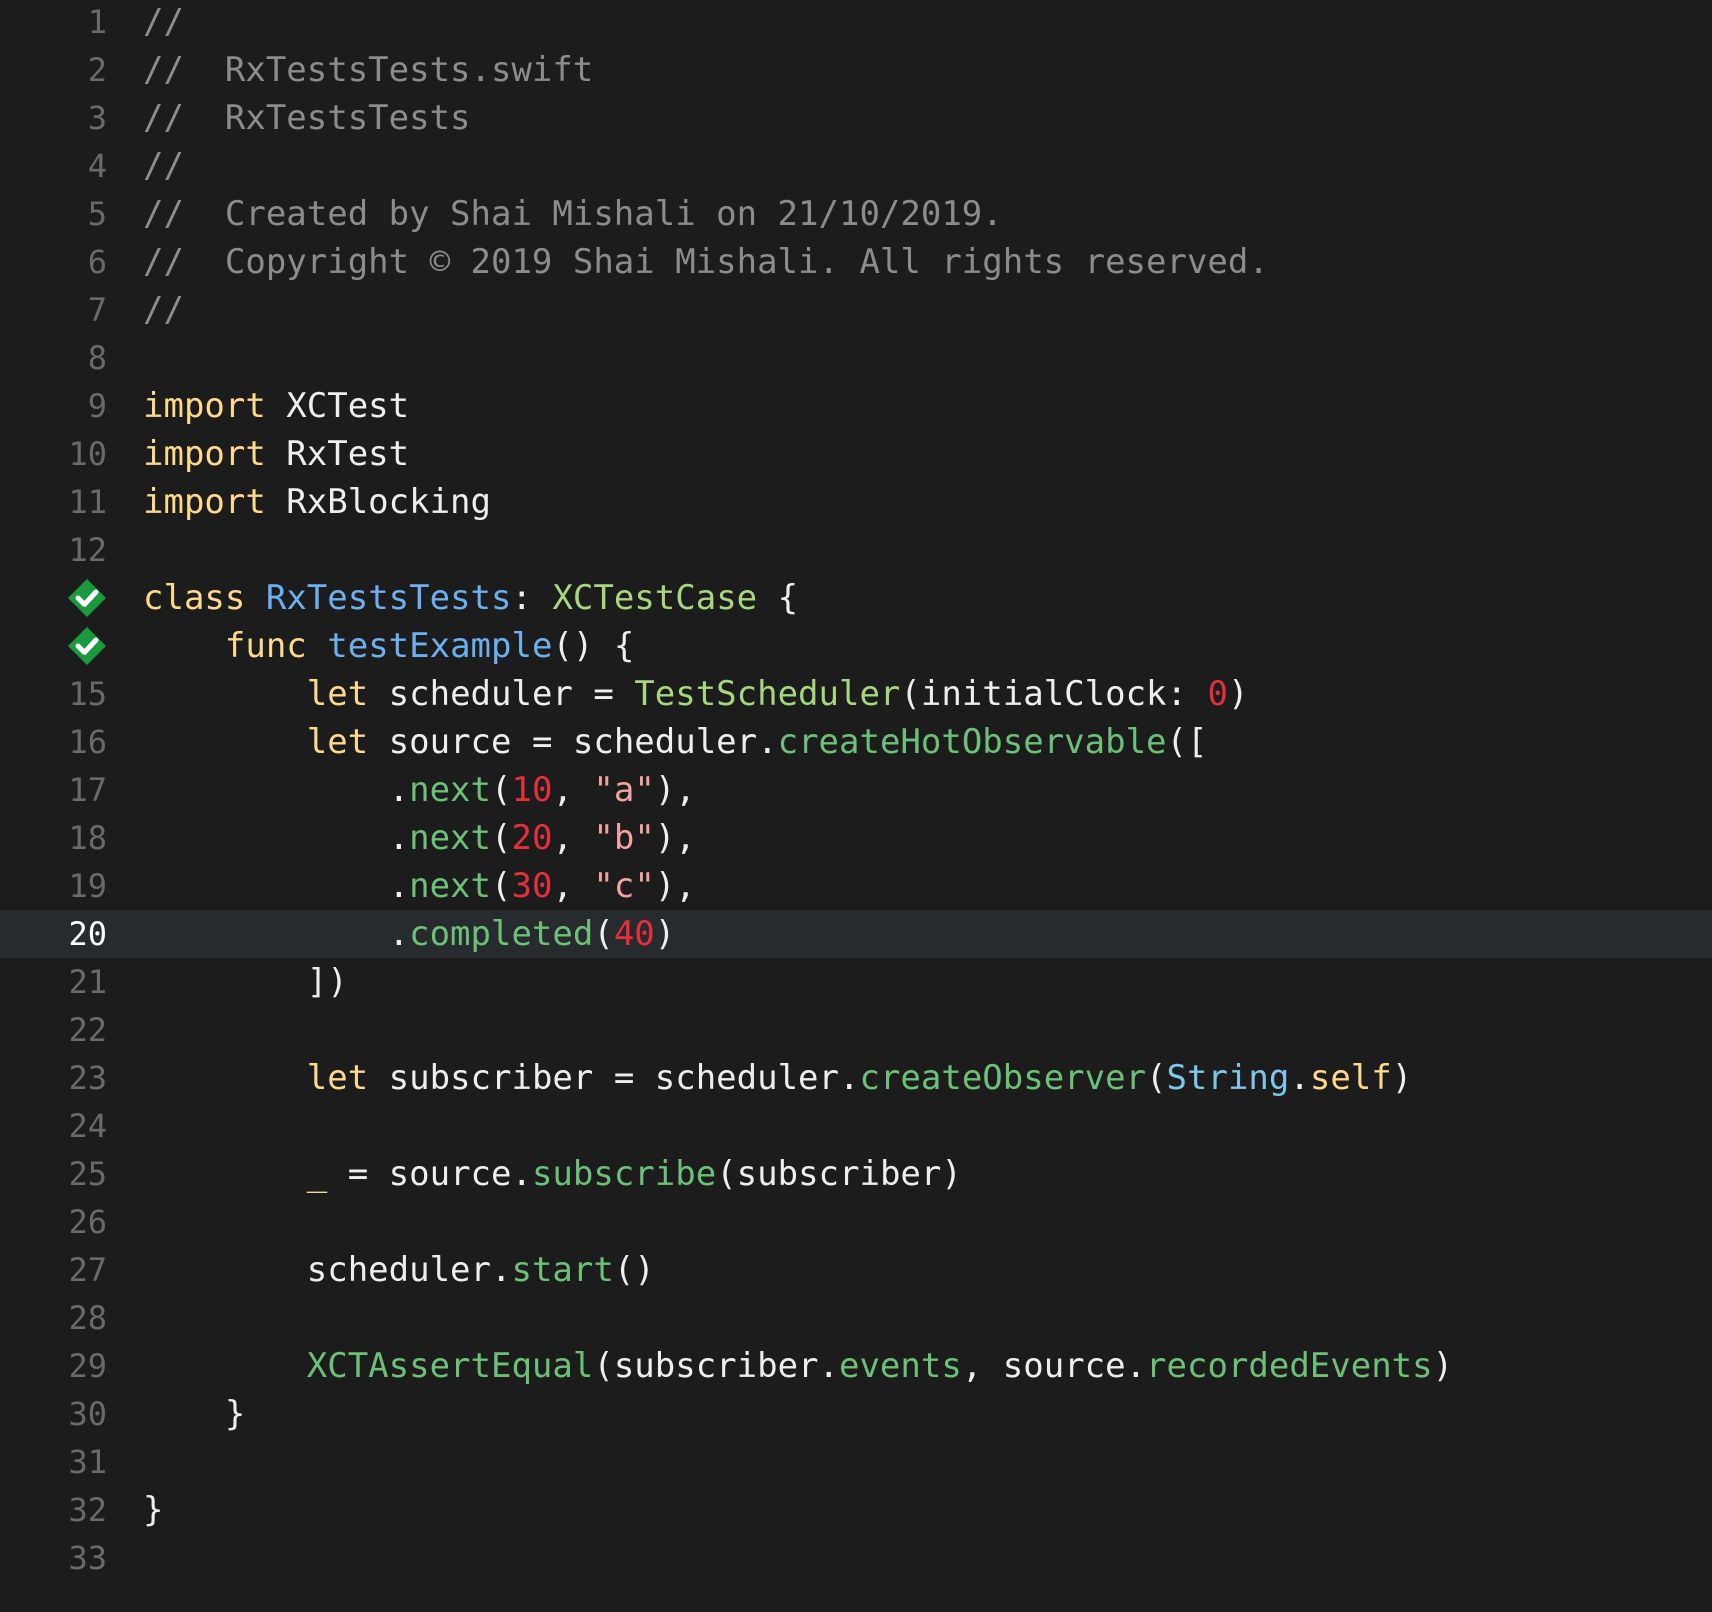 This screenshot has height=1612, width=1712. What do you see at coordinates (317, 1174) in the screenshot?
I see `code-token: _` at bounding box center [317, 1174].